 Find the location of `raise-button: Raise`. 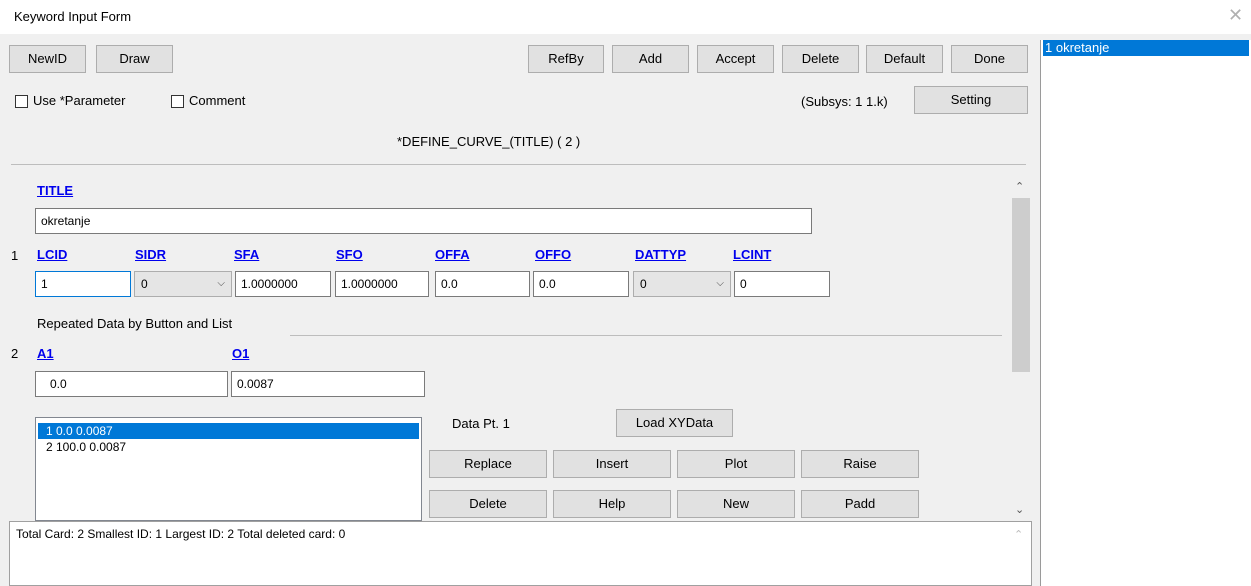

raise-button: Raise is located at coordinates (860, 464).